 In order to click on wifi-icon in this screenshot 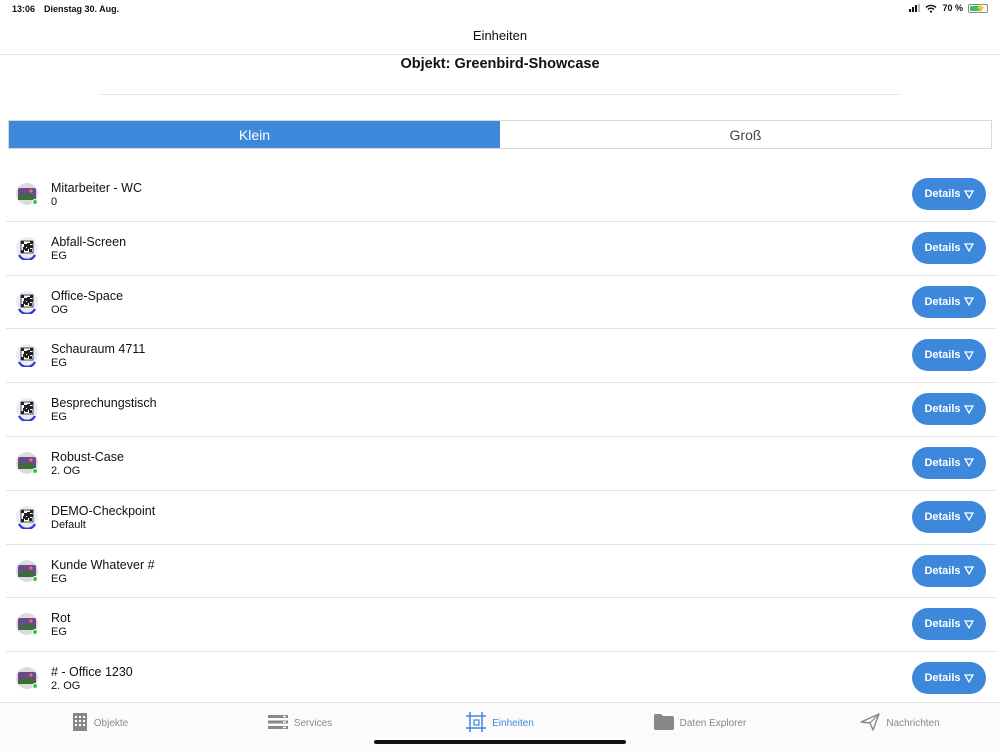, I will do `click(931, 8)`.